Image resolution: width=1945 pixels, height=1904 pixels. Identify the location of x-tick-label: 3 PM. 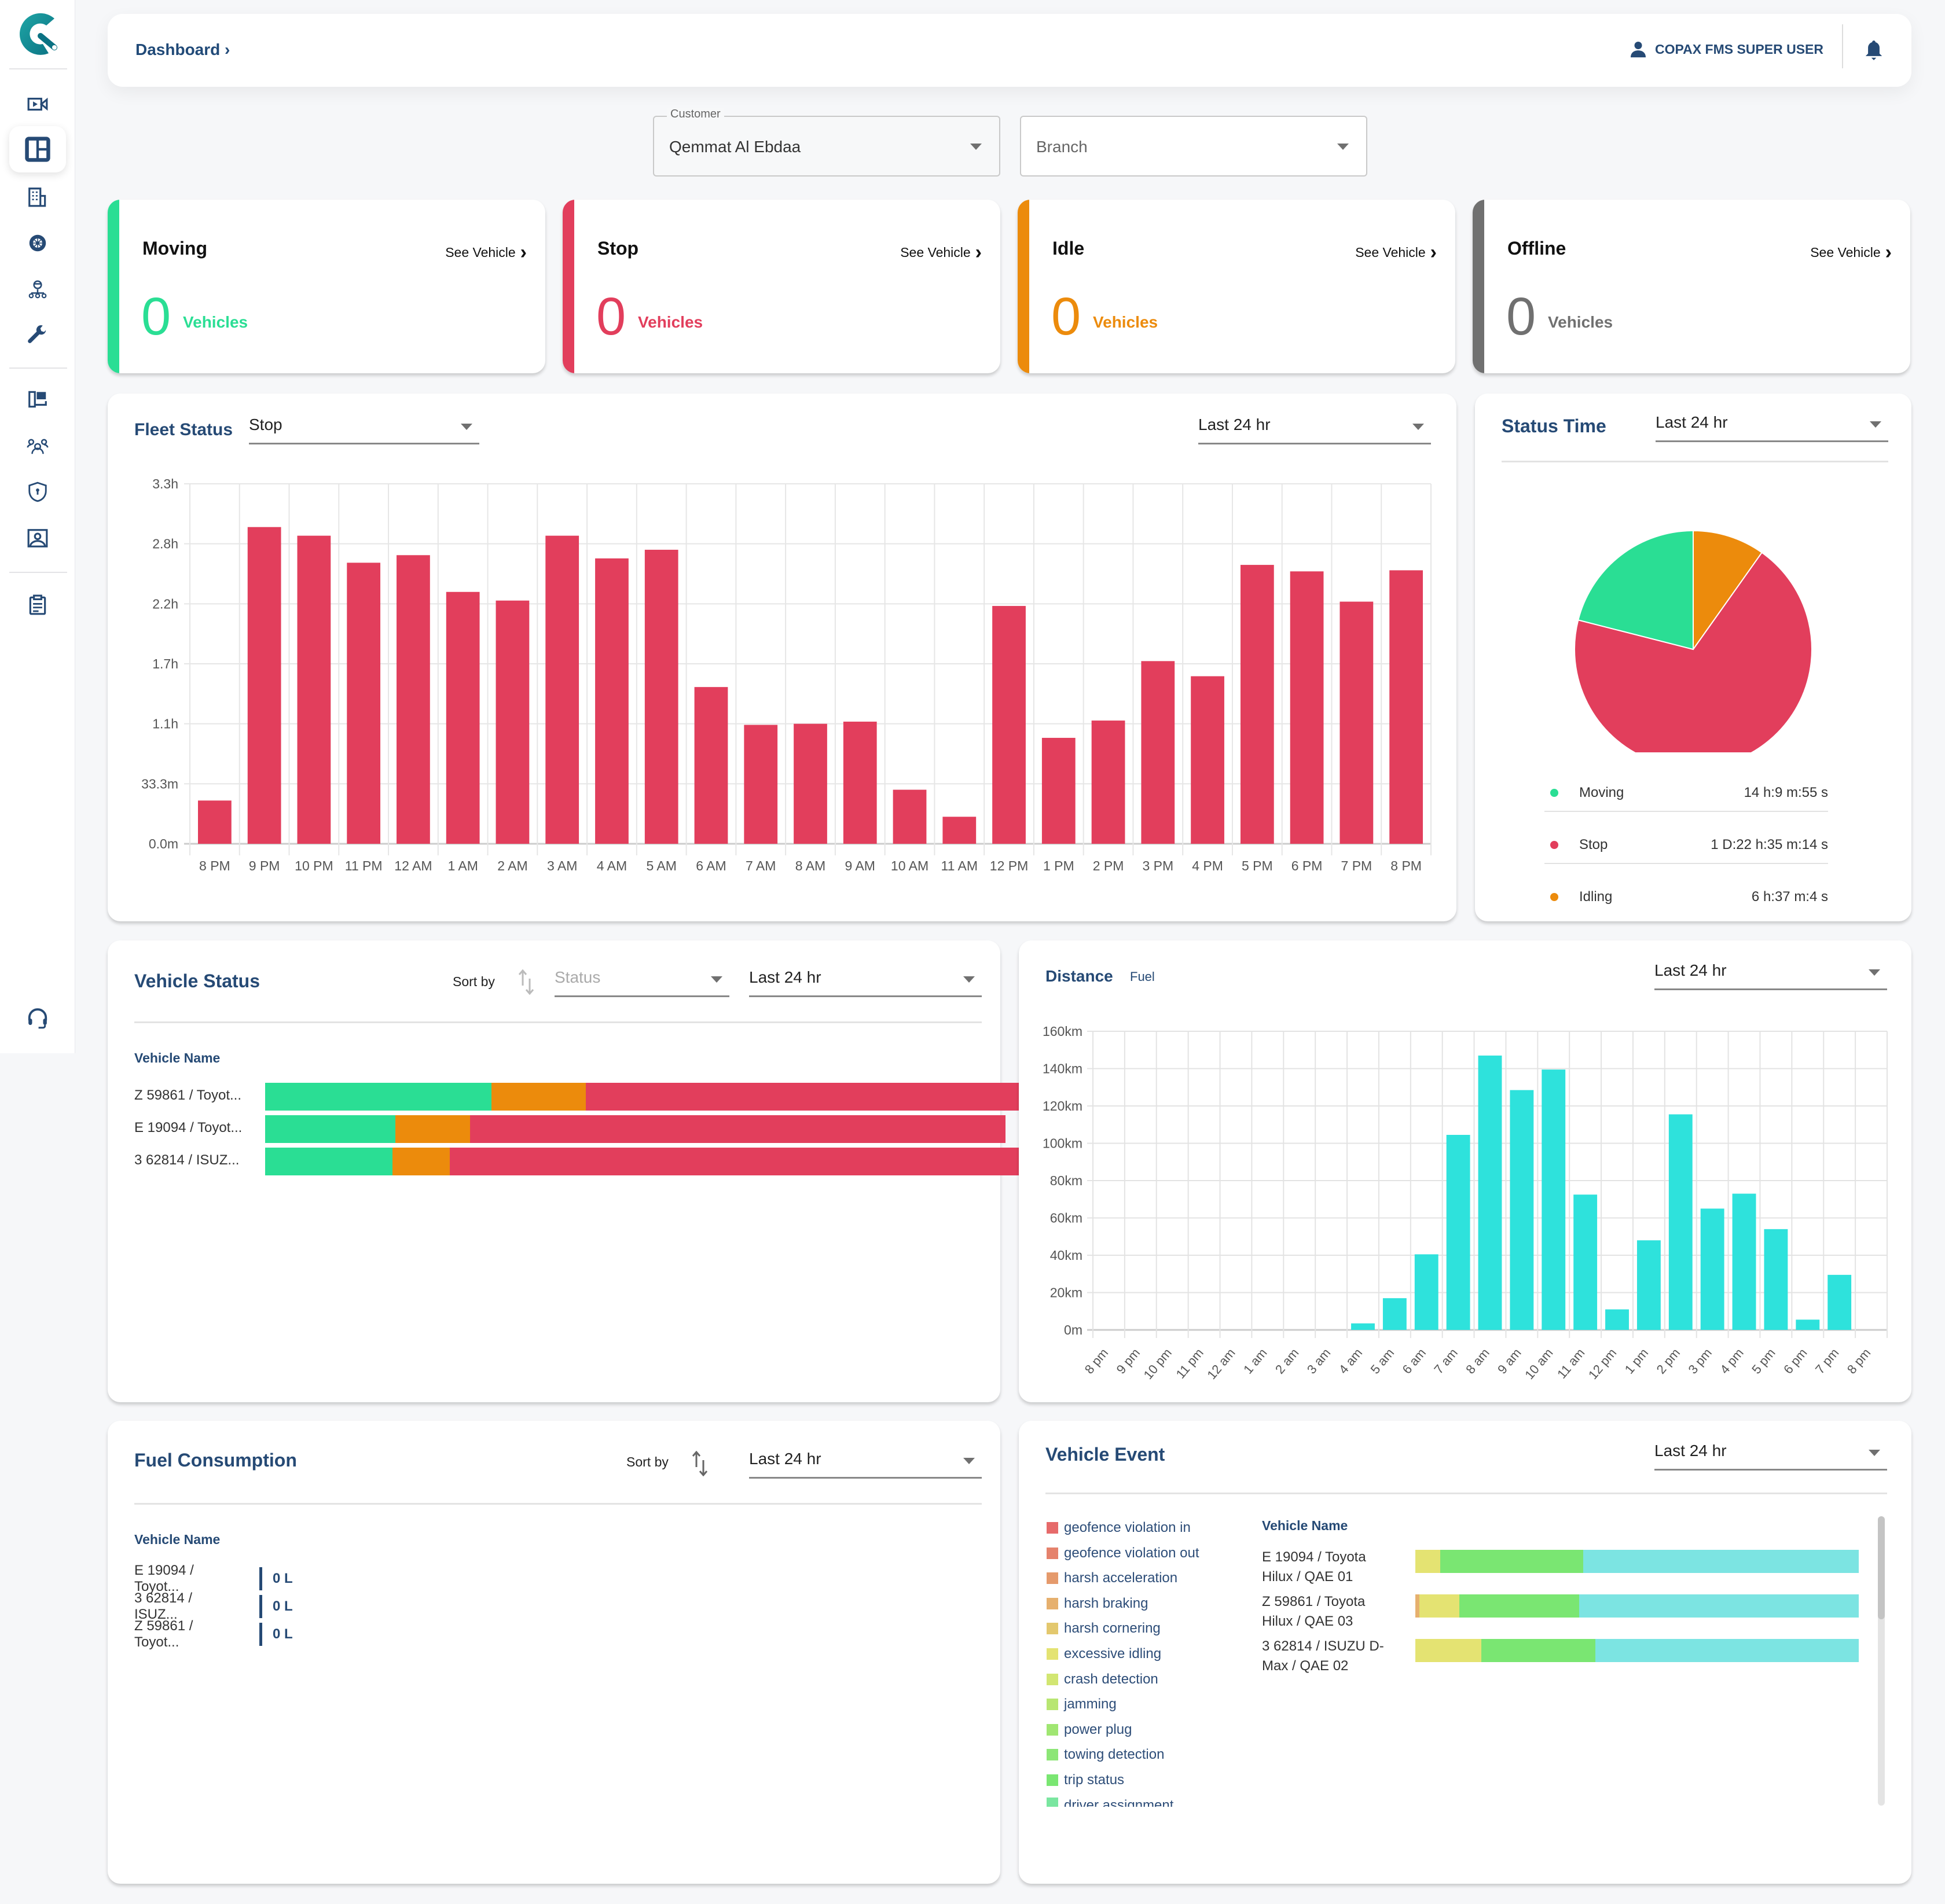
(1157, 865).